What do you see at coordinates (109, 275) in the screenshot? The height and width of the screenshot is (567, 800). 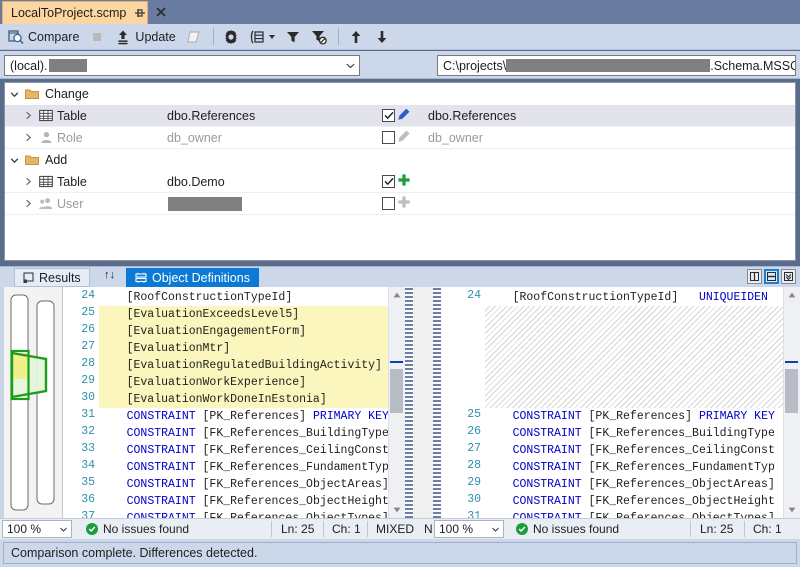 I see `sort-toggle-button: ↑↓` at bounding box center [109, 275].